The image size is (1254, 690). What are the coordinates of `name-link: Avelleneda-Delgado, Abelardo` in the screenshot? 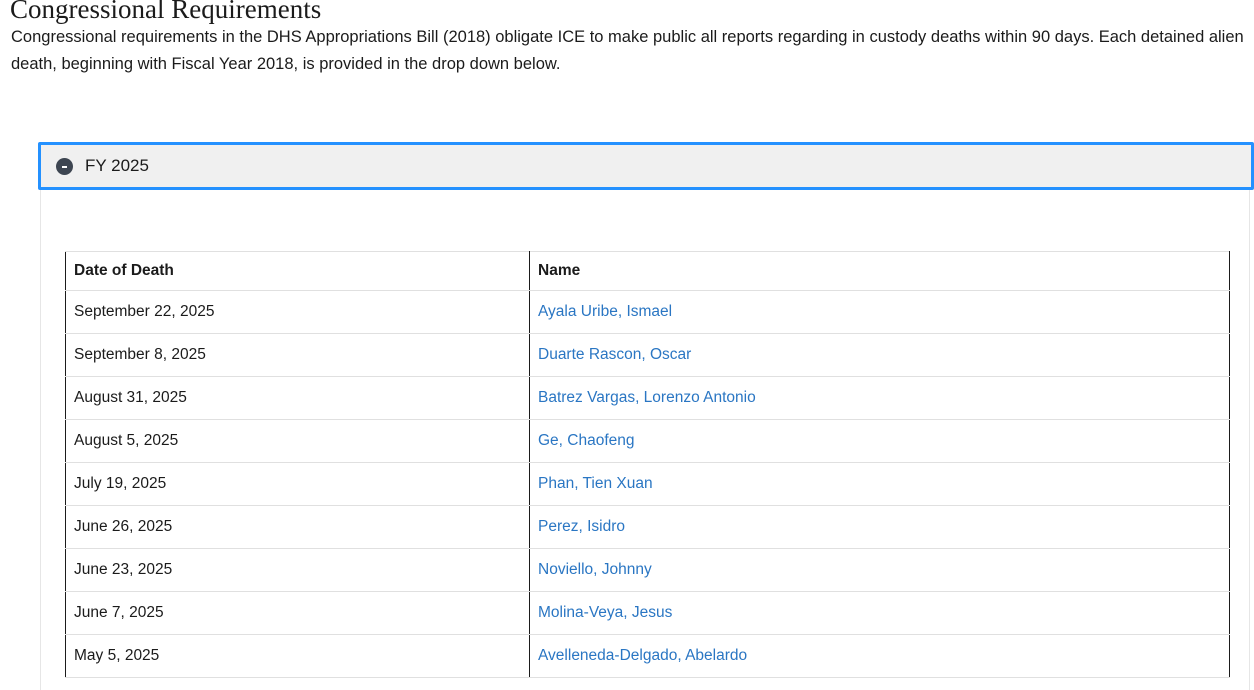 It's located at (642, 655).